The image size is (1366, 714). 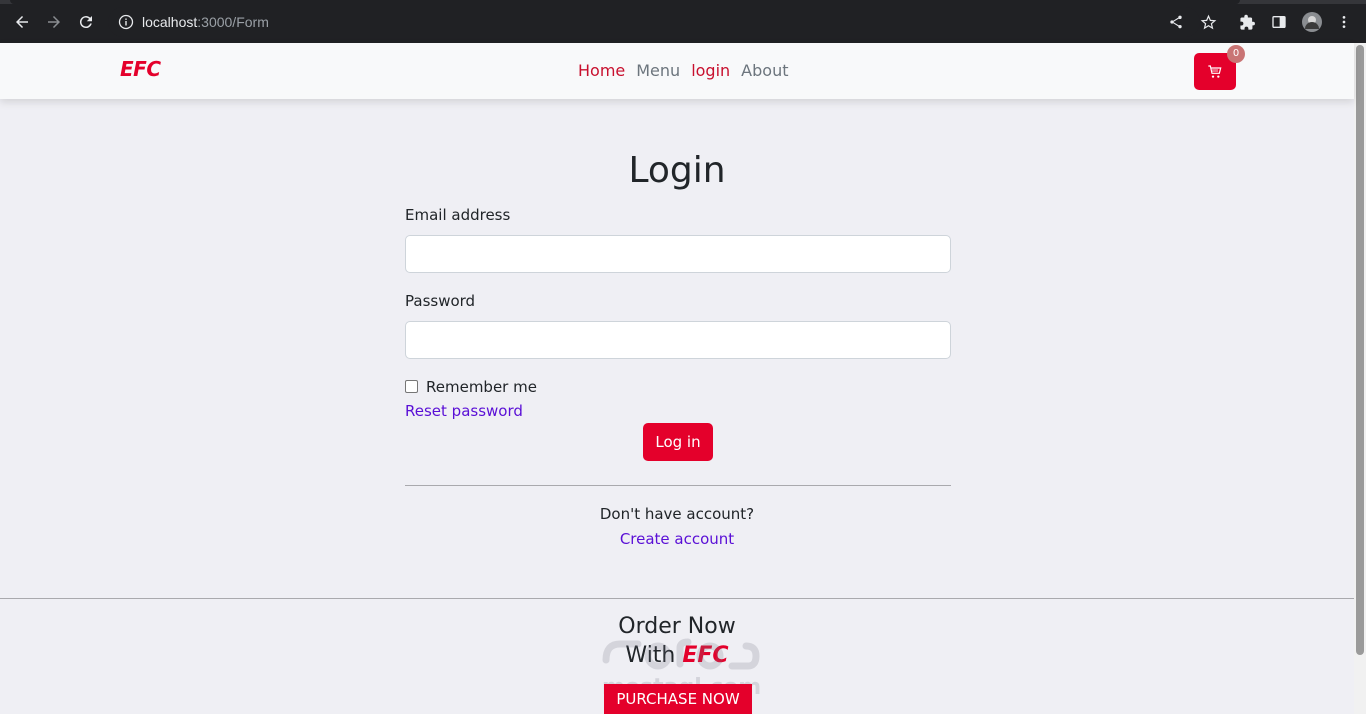 What do you see at coordinates (1247, 22) in the screenshot?
I see `extensions-puzzle-icon` at bounding box center [1247, 22].